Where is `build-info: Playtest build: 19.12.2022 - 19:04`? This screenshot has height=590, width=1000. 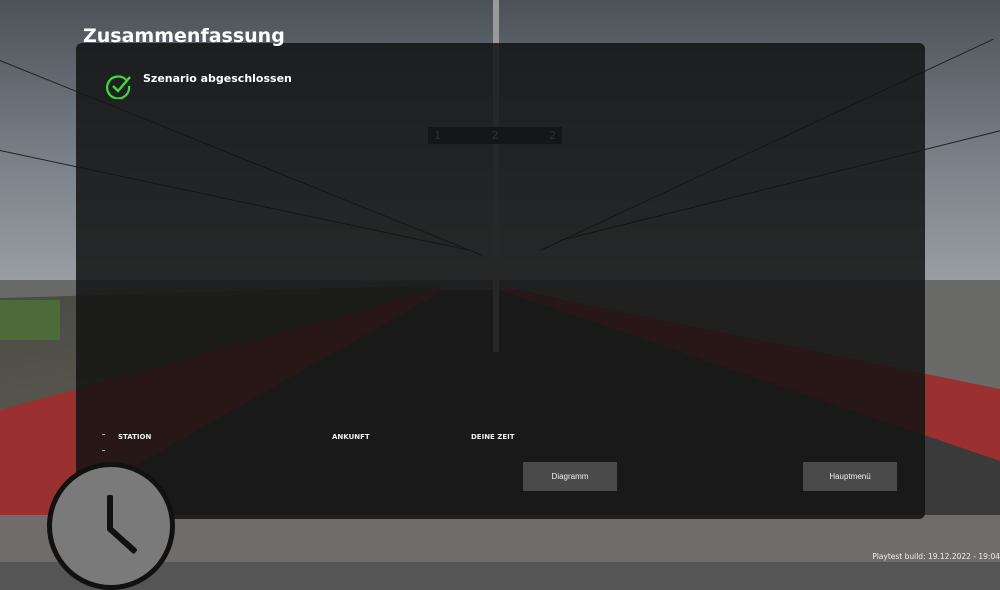
build-info: Playtest build: 19.12.2022 - 19:04 is located at coordinates (936, 556).